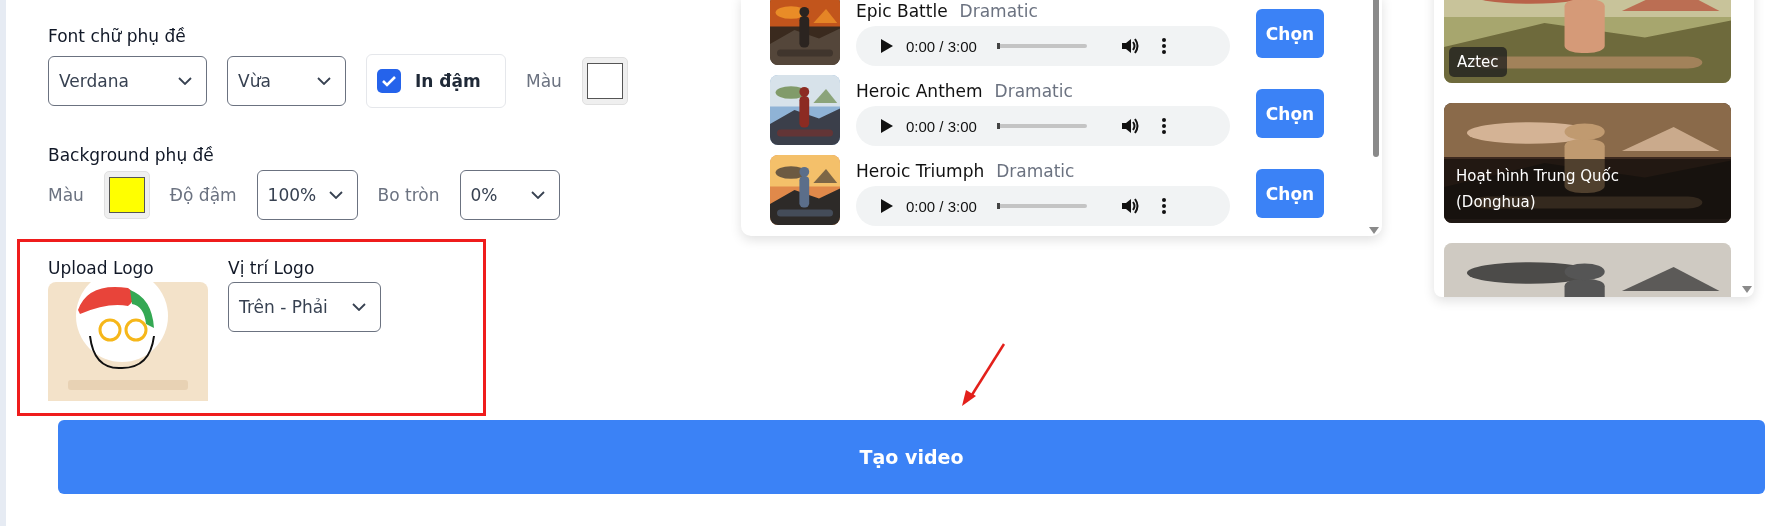  Describe the element at coordinates (131, 155) in the screenshot. I see `section-label: Background phụ đề` at that location.